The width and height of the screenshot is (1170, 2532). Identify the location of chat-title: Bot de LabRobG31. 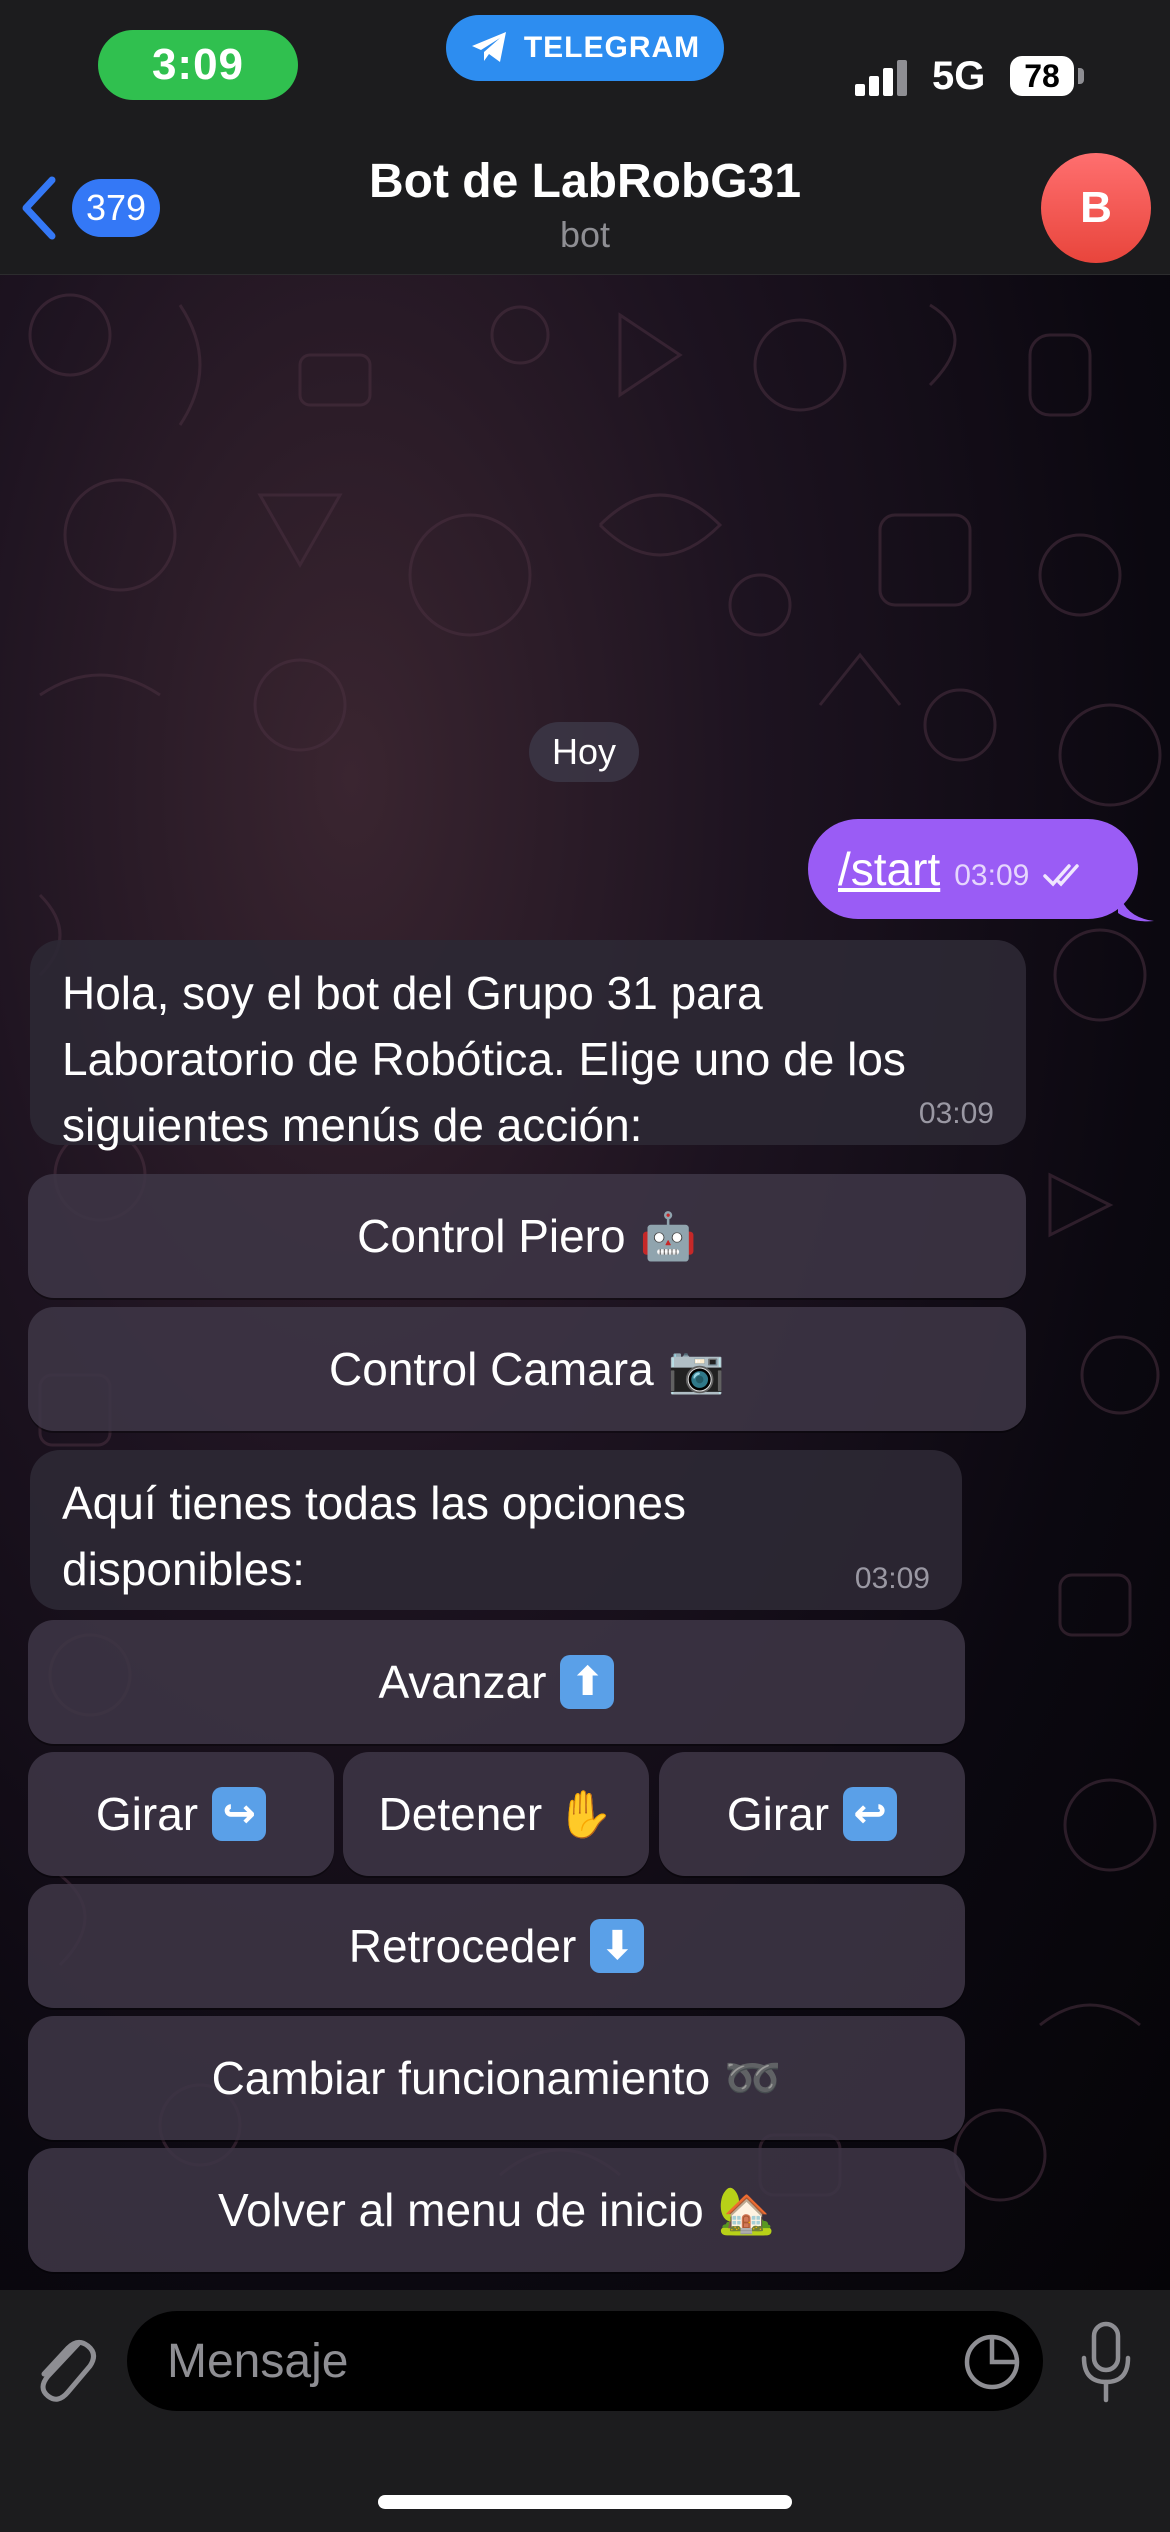
(585, 181).